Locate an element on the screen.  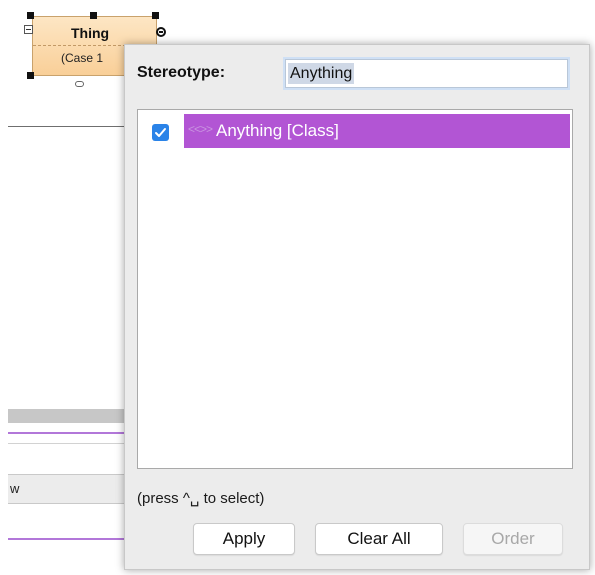
scrollbar-track is located at coordinates (67, 416).